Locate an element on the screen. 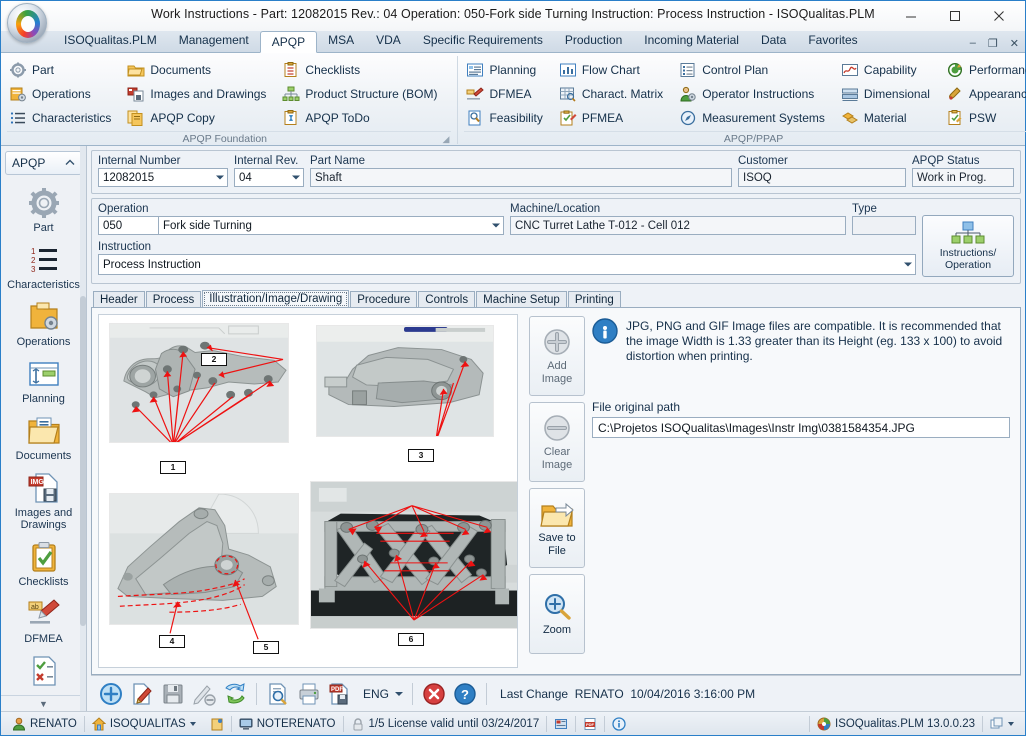  operation-name-input: Fork side Turning is located at coordinates (331, 225).